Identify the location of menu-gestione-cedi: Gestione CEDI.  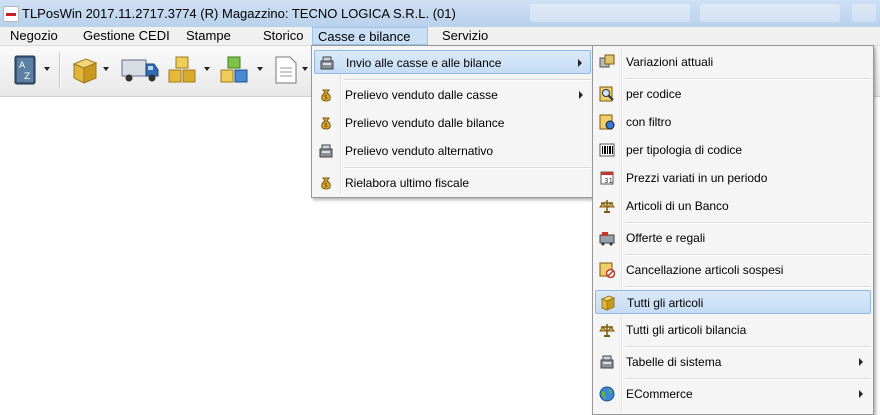
(126, 36).